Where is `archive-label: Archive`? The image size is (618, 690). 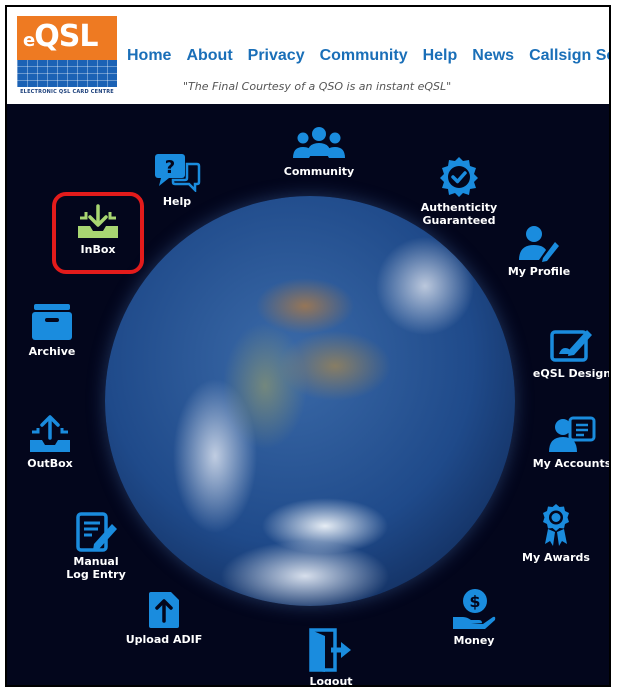 archive-label: Archive is located at coordinates (52, 351).